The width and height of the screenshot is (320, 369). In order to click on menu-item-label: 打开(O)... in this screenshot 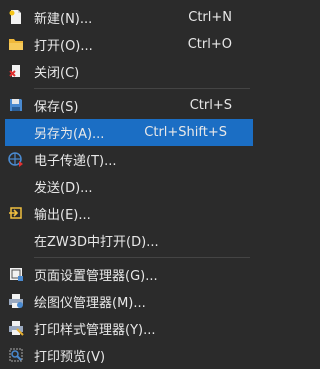, I will do `click(63, 46)`.